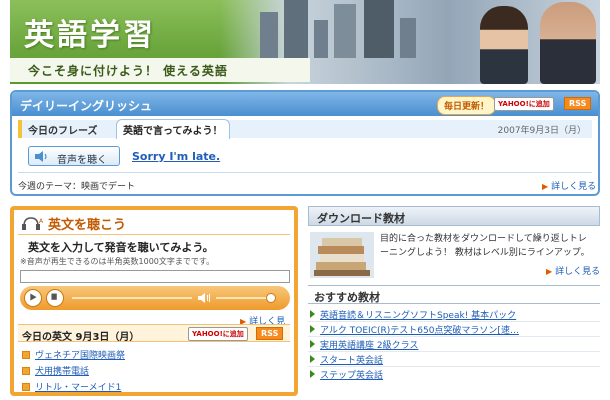 This screenshot has height=400, width=610. I want to click on today-sentence-item: ヴェネチア国際映画祭, so click(73, 354).